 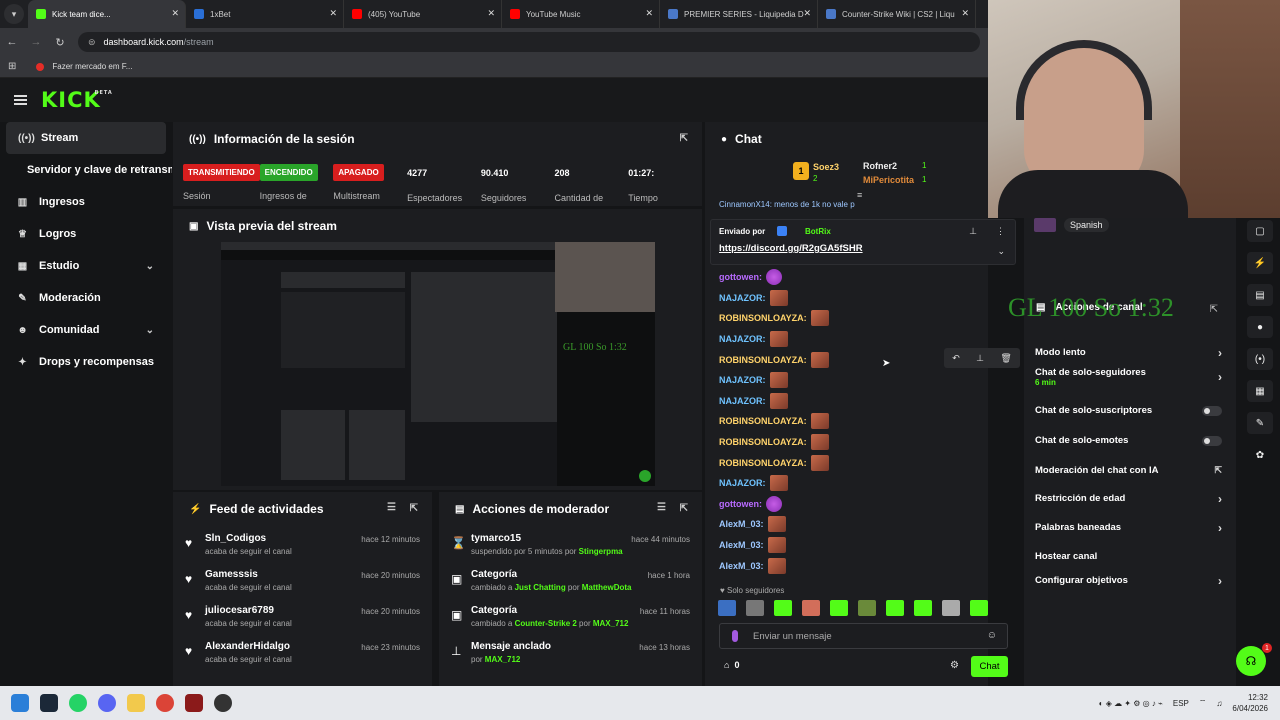 I want to click on mic-icon, so click(x=735, y=636).